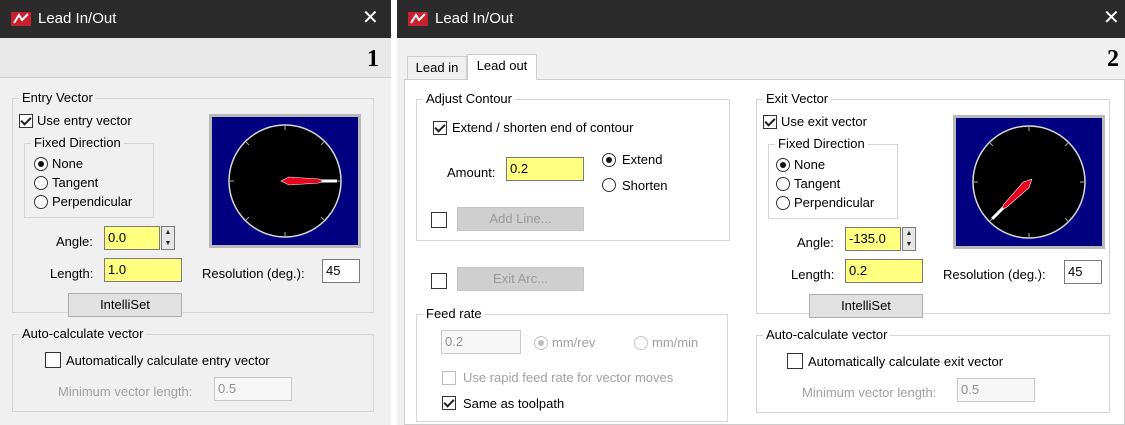  I want to click on length-input: 1.0, so click(143, 270).